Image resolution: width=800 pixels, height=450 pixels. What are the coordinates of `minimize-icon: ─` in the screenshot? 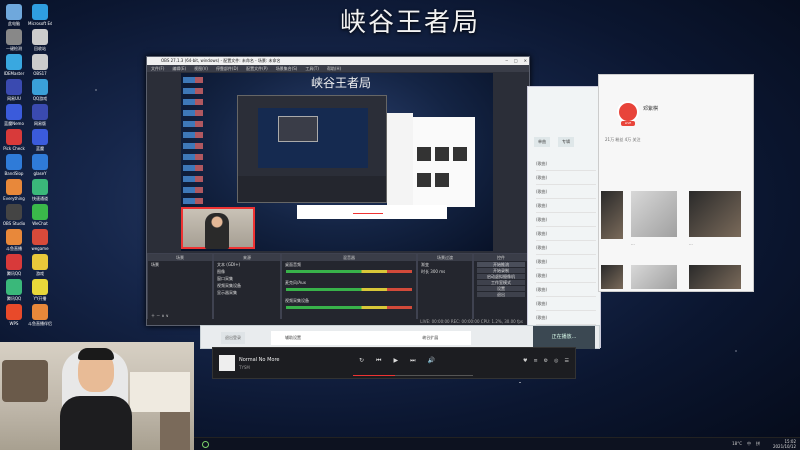 It's located at (506, 61).